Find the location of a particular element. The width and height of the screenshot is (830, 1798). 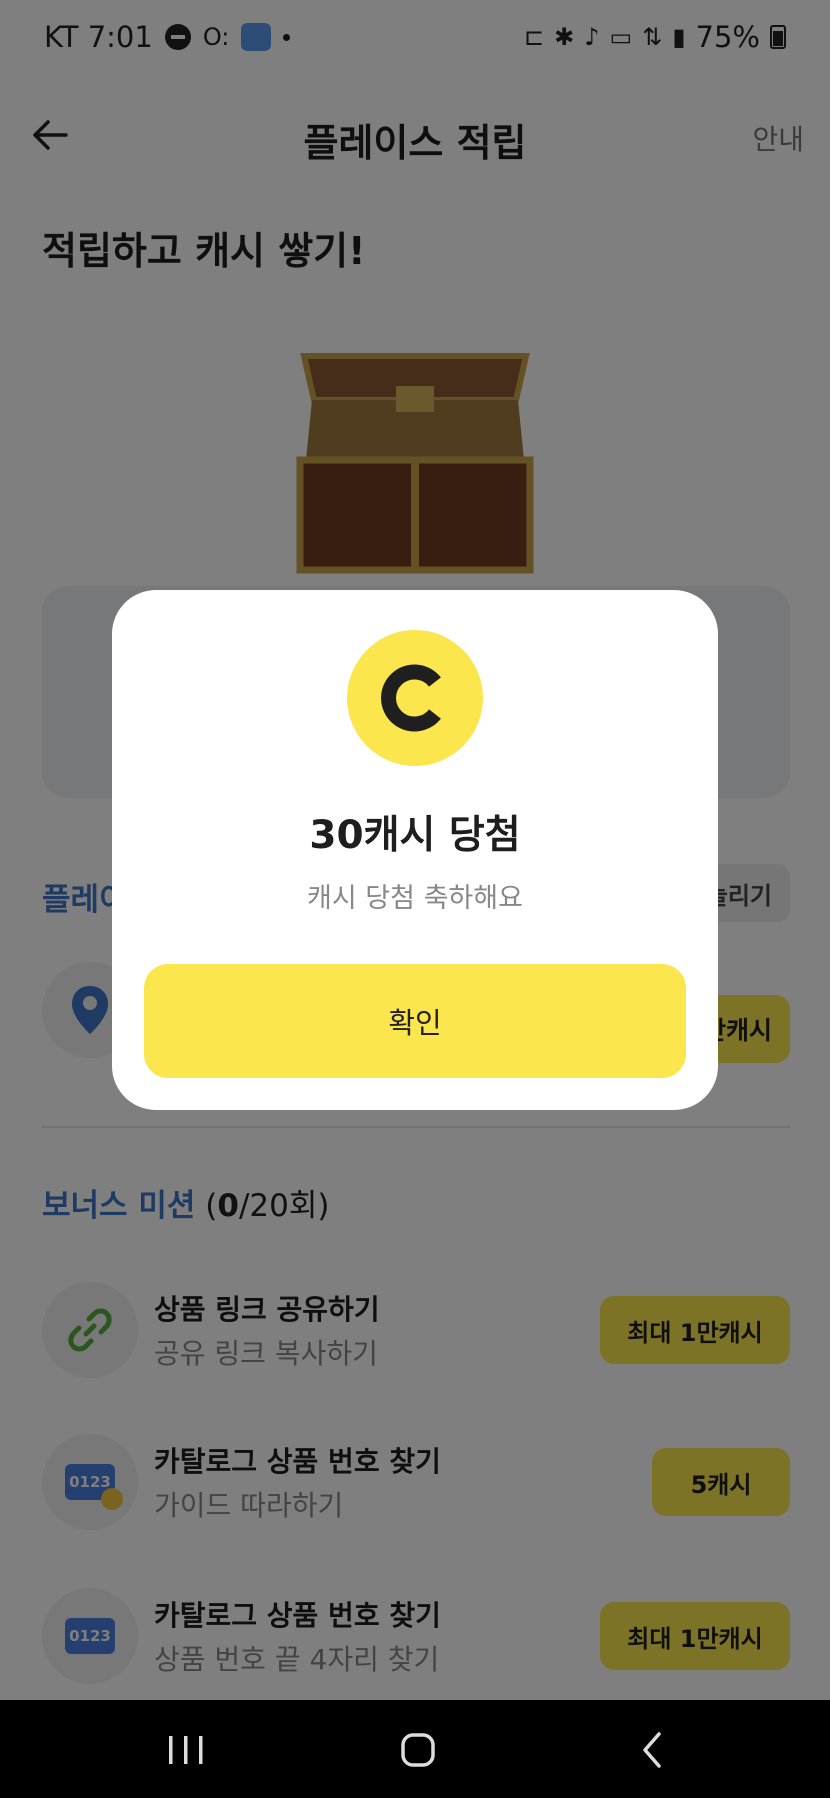

system-back-button is located at coordinates (652, 1750).